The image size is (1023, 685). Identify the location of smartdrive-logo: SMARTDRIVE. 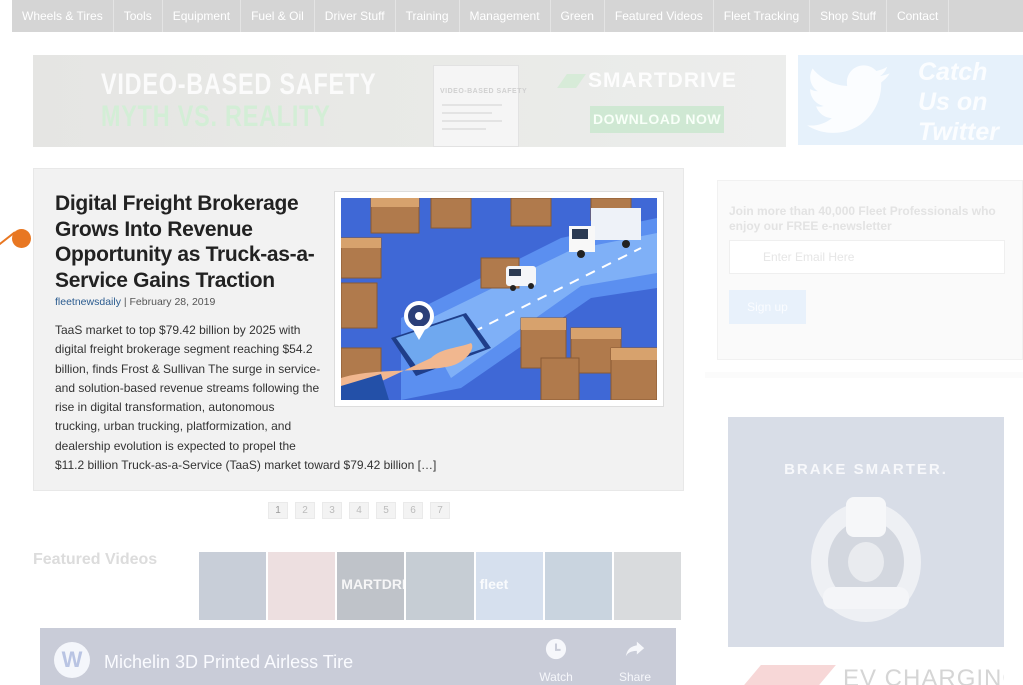
(647, 81).